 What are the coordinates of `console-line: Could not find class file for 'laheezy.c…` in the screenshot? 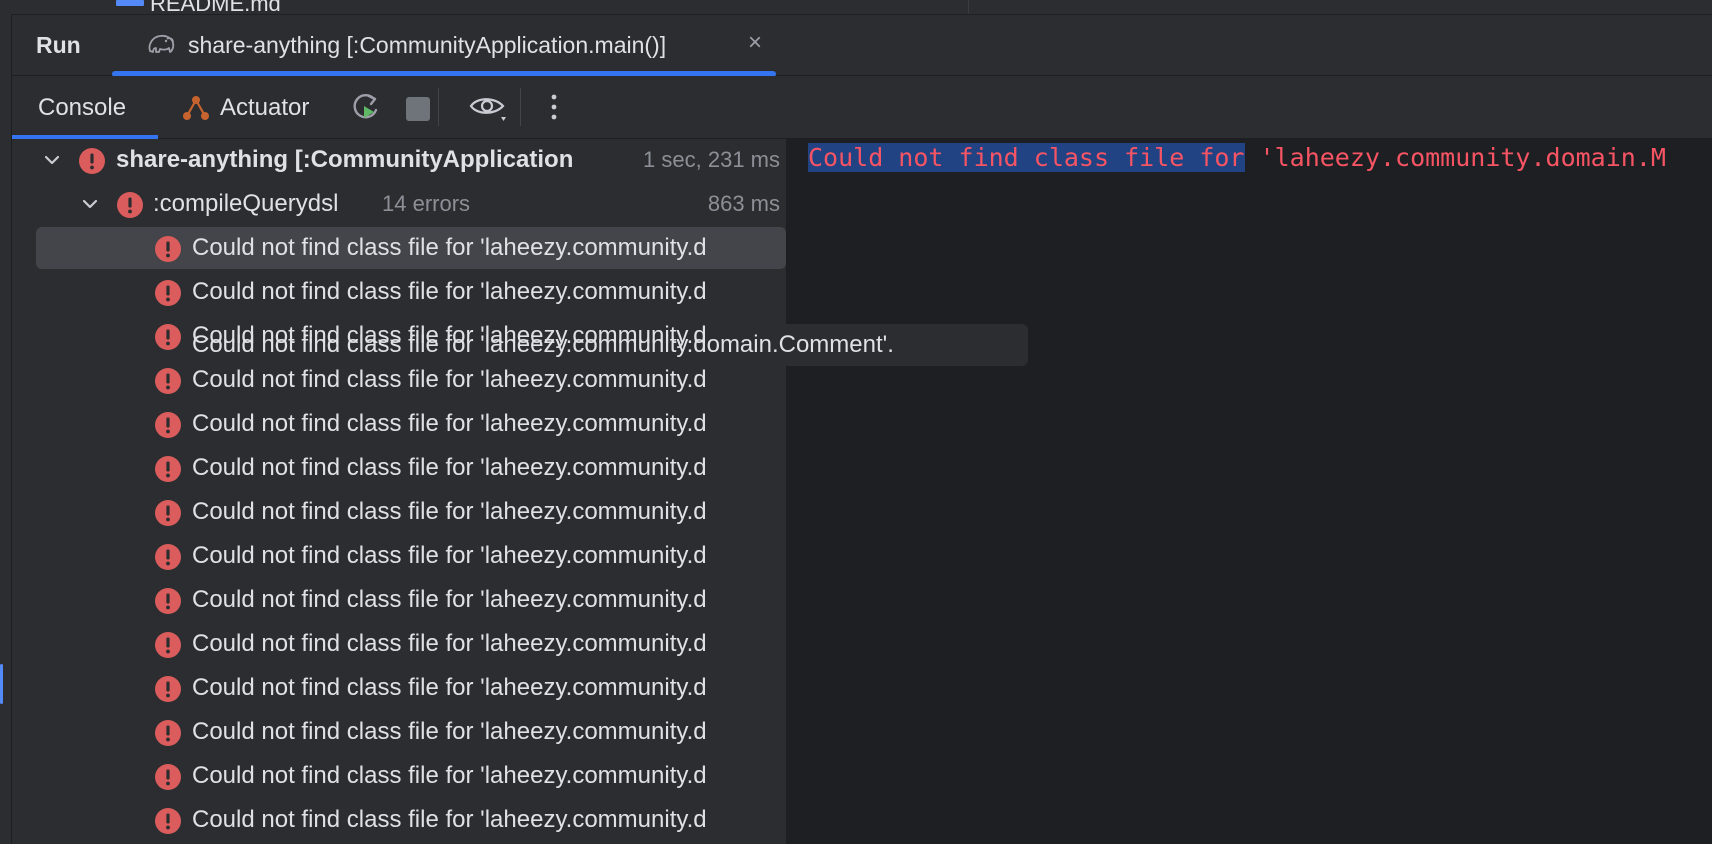 It's located at (1237, 157).